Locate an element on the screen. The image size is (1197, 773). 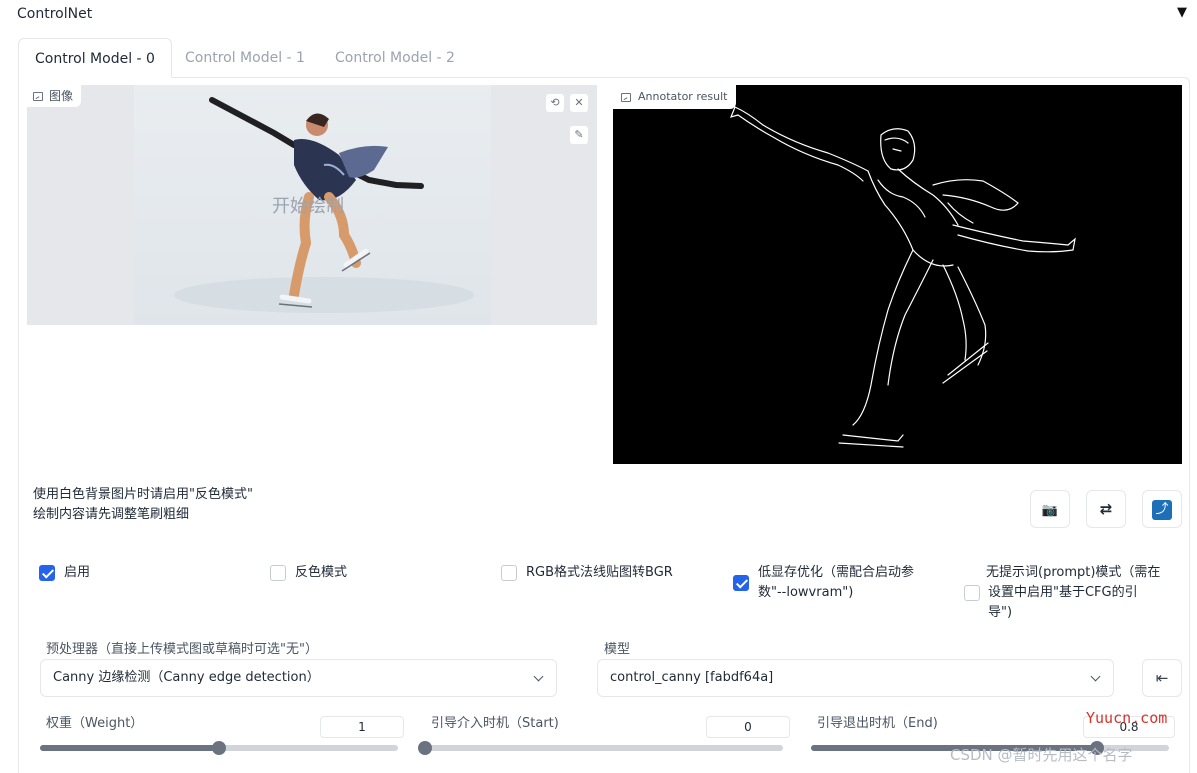
start-label: 引导介入时机（Start) is located at coordinates (495, 723).